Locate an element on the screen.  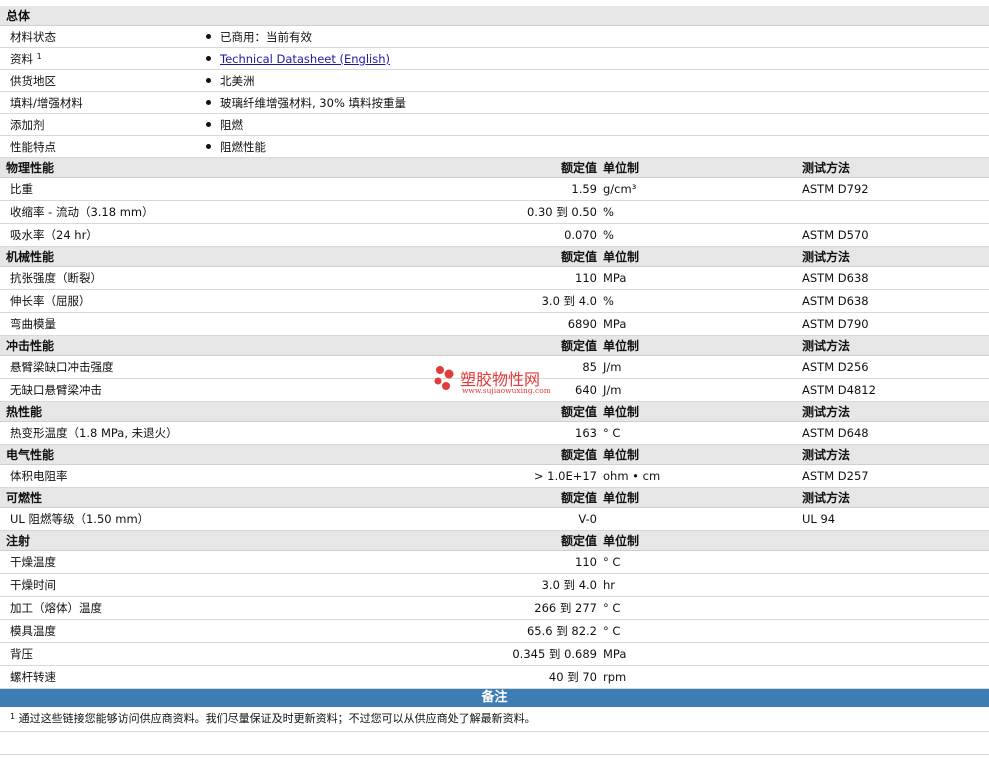
property-name: 吸水率（24 hr） is located at coordinates (54, 235).